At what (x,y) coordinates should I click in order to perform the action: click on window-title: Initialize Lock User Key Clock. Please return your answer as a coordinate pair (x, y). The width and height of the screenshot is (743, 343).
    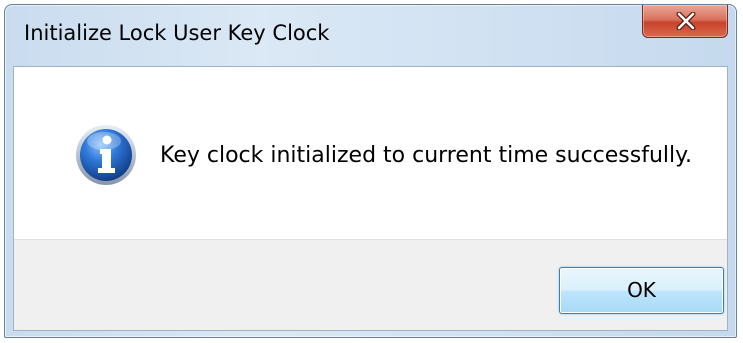
    Looking at the image, I should click on (177, 33).